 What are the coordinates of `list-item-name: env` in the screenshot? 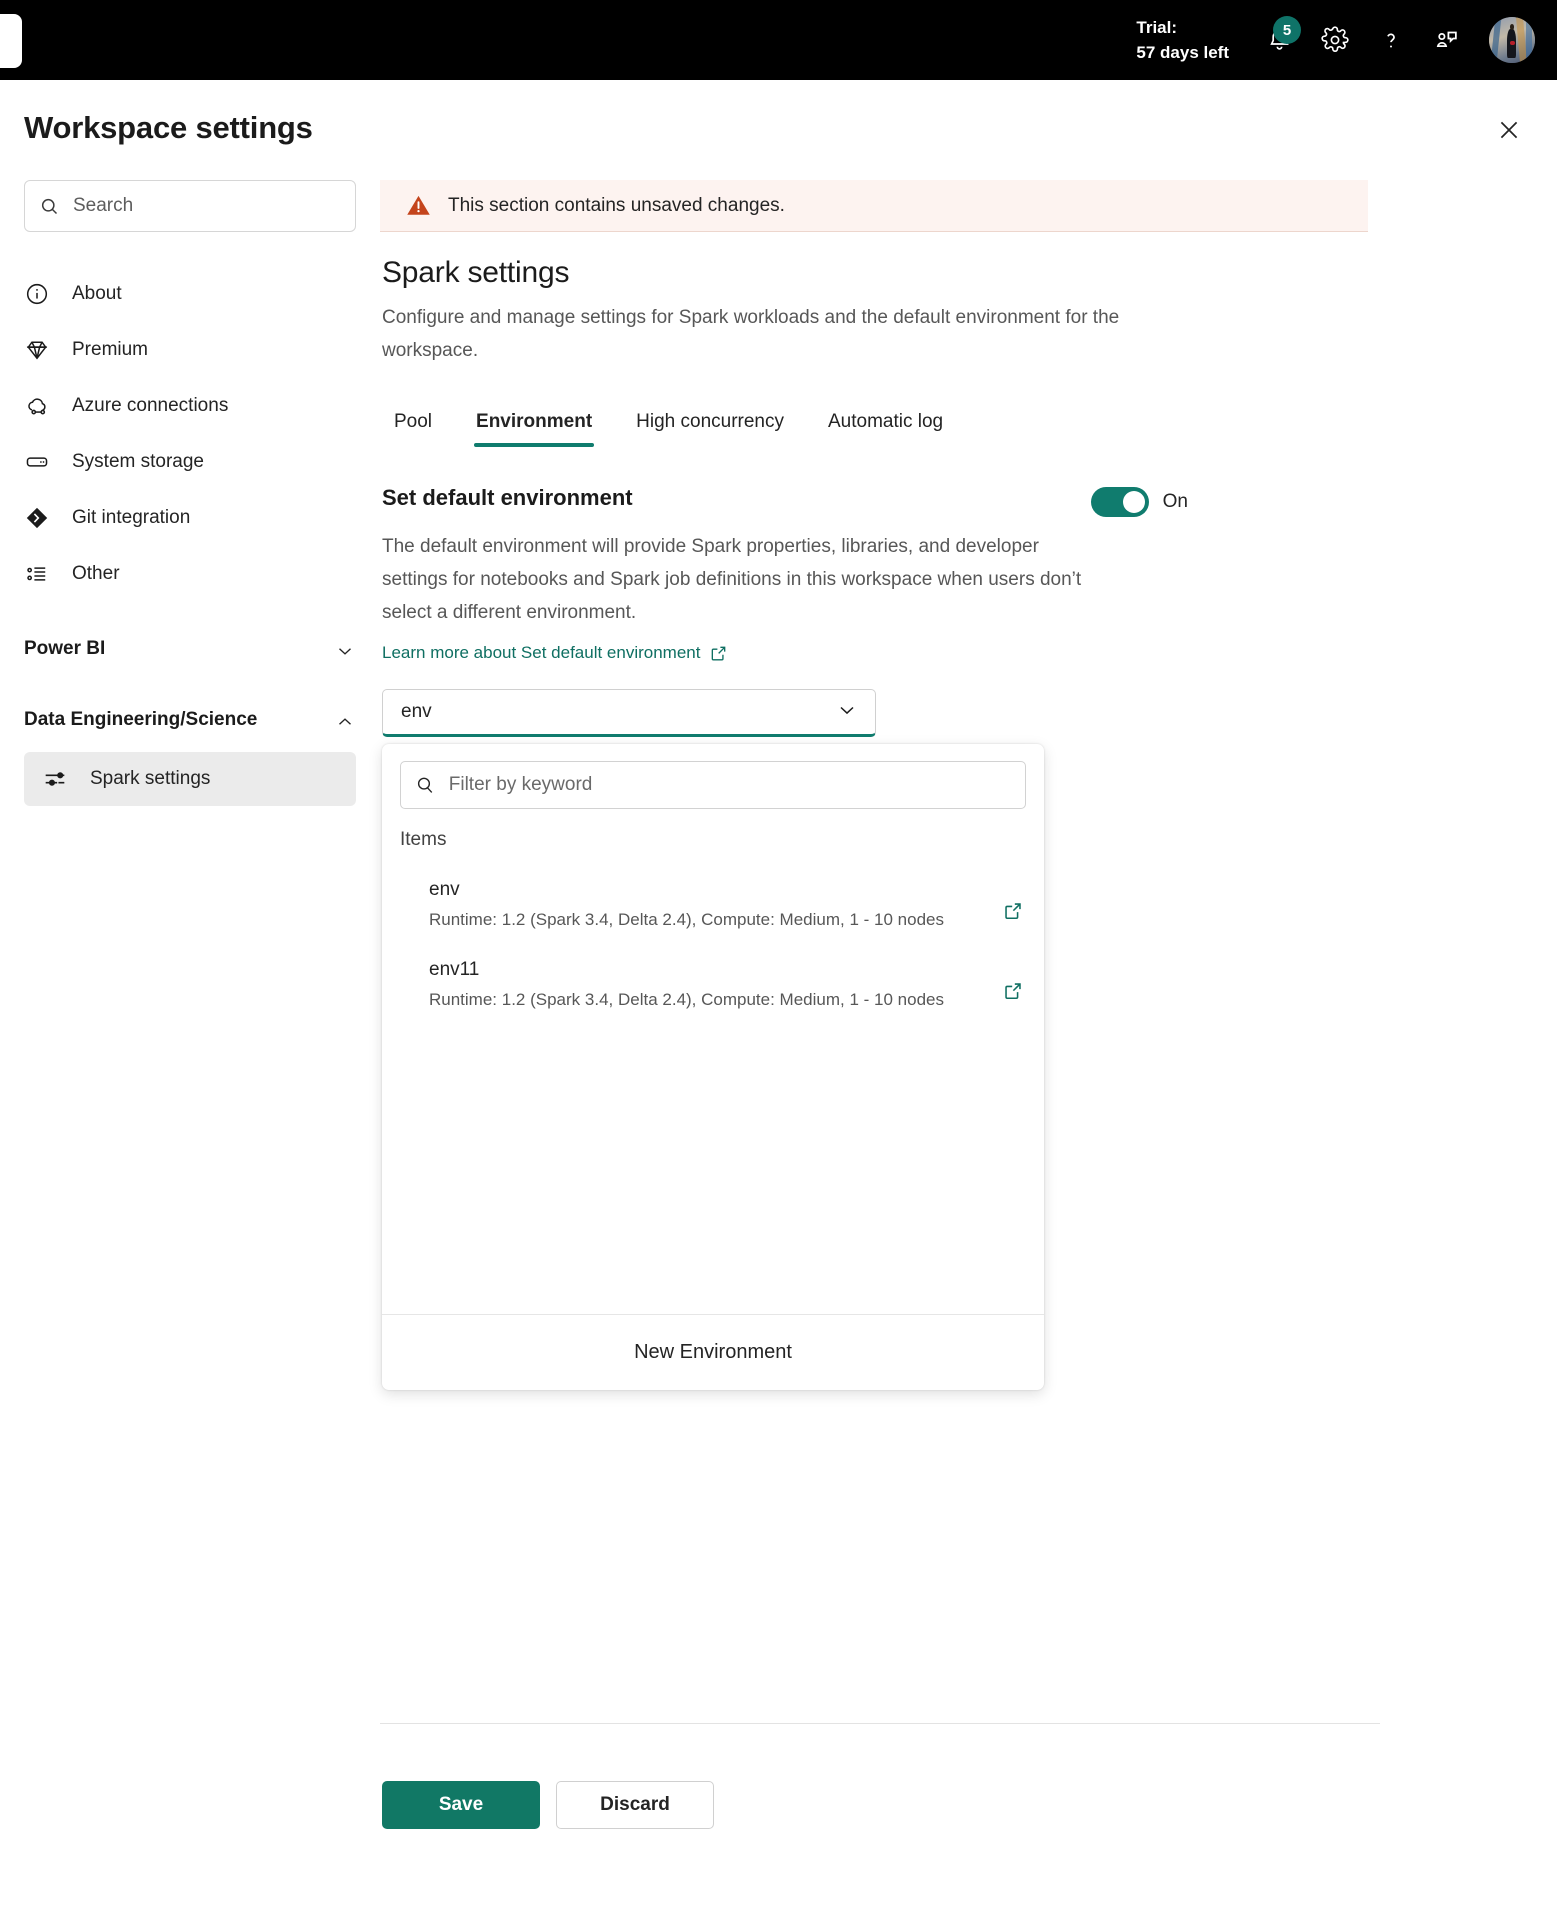 It's located at (444, 889).